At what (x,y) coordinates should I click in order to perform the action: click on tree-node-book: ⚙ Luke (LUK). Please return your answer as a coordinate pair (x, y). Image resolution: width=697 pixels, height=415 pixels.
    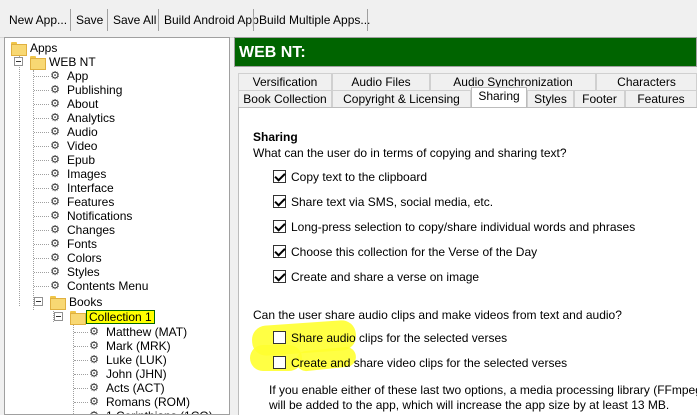
    Looking at the image, I should click on (104, 360).